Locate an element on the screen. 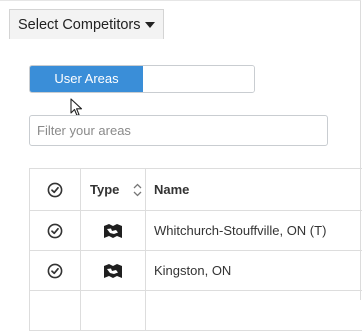 The image size is (362, 331). table-header-row: Type Name is located at coordinates (196, 190).